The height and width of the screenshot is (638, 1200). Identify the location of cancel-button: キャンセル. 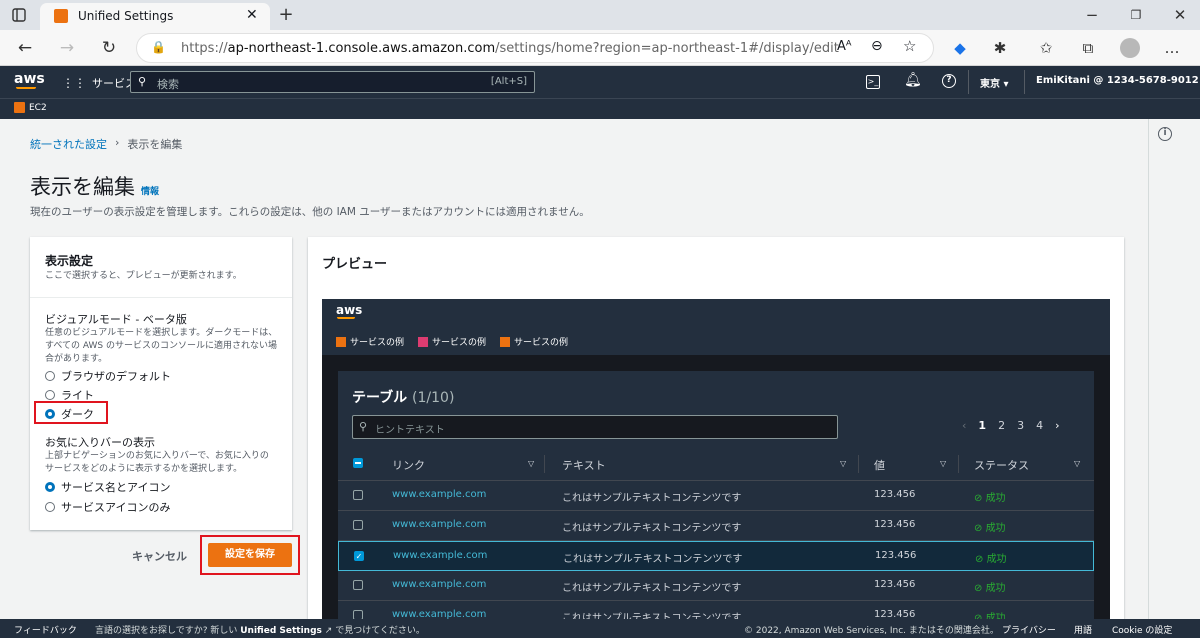
(159, 556).